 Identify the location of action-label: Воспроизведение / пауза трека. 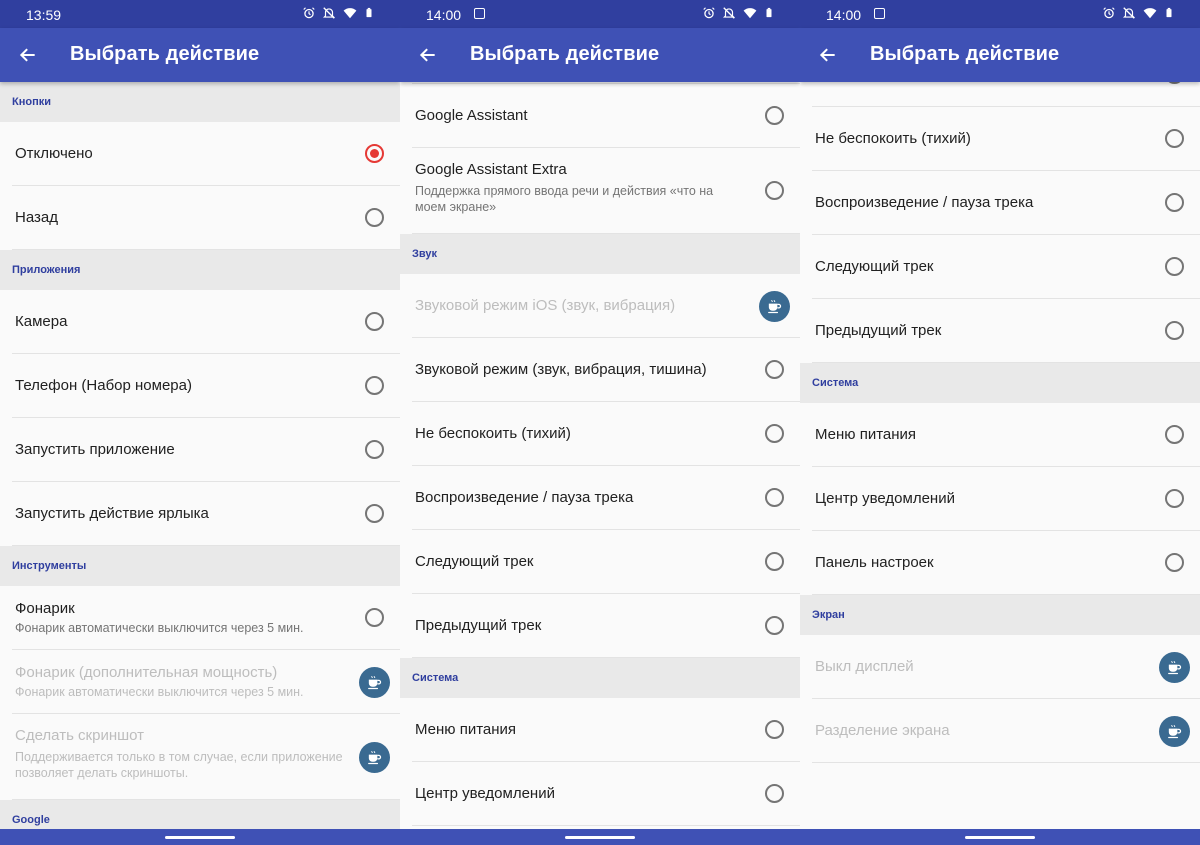
(924, 202).